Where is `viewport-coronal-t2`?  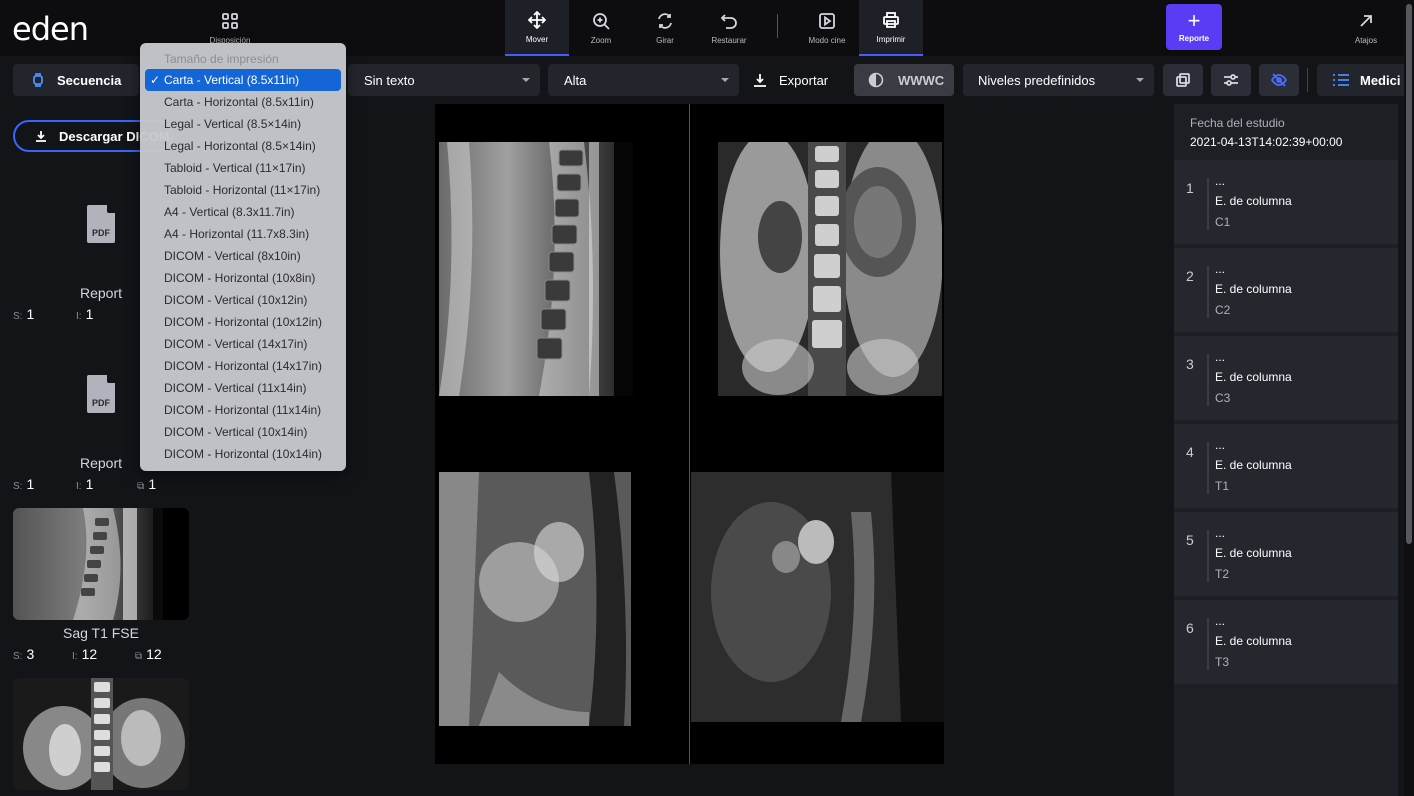 viewport-coronal-t2 is located at coordinates (830, 269).